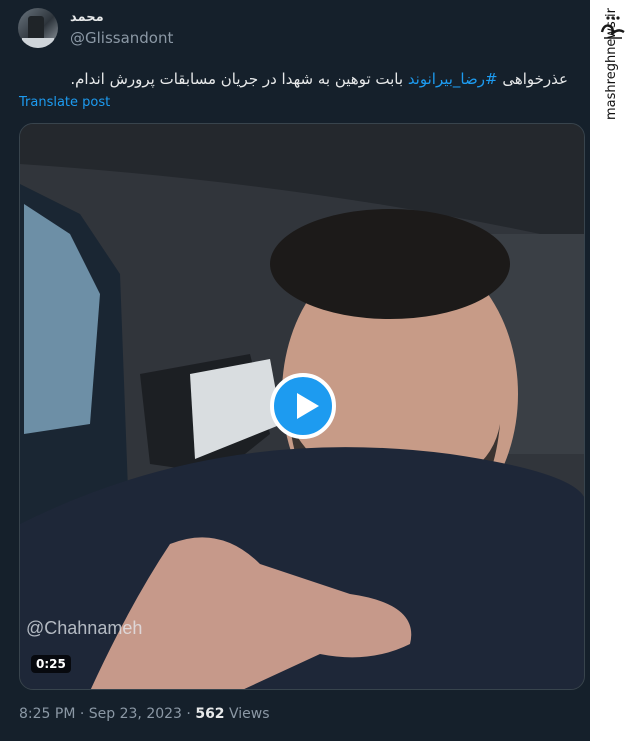  Describe the element at coordinates (51, 664) in the screenshot. I see `video-duration-badge: 0:25` at that location.